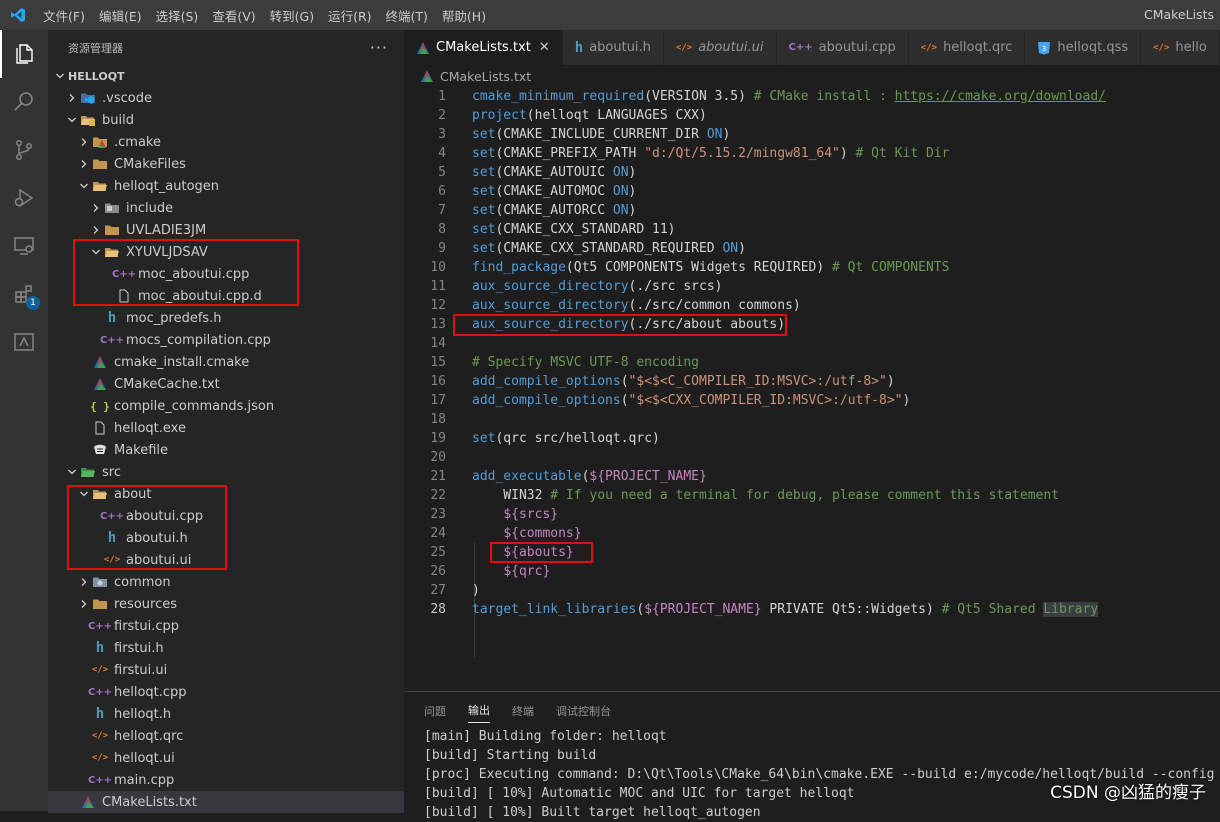  What do you see at coordinates (483, 47) in the screenshot?
I see `editor-tab: CMakeLists.txt ✕` at bounding box center [483, 47].